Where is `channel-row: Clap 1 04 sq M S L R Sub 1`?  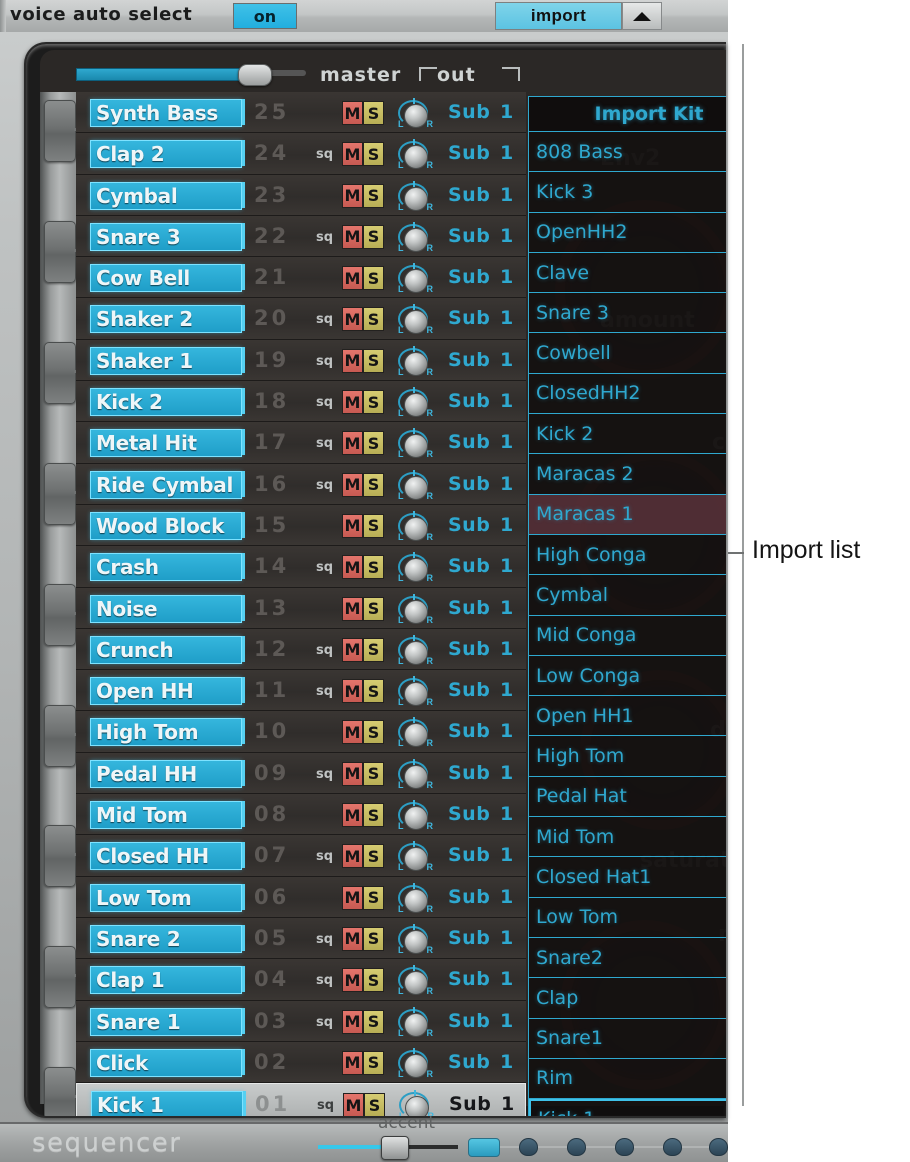 channel-row: Clap 1 04 sq M S L R Sub 1 is located at coordinates (301, 980).